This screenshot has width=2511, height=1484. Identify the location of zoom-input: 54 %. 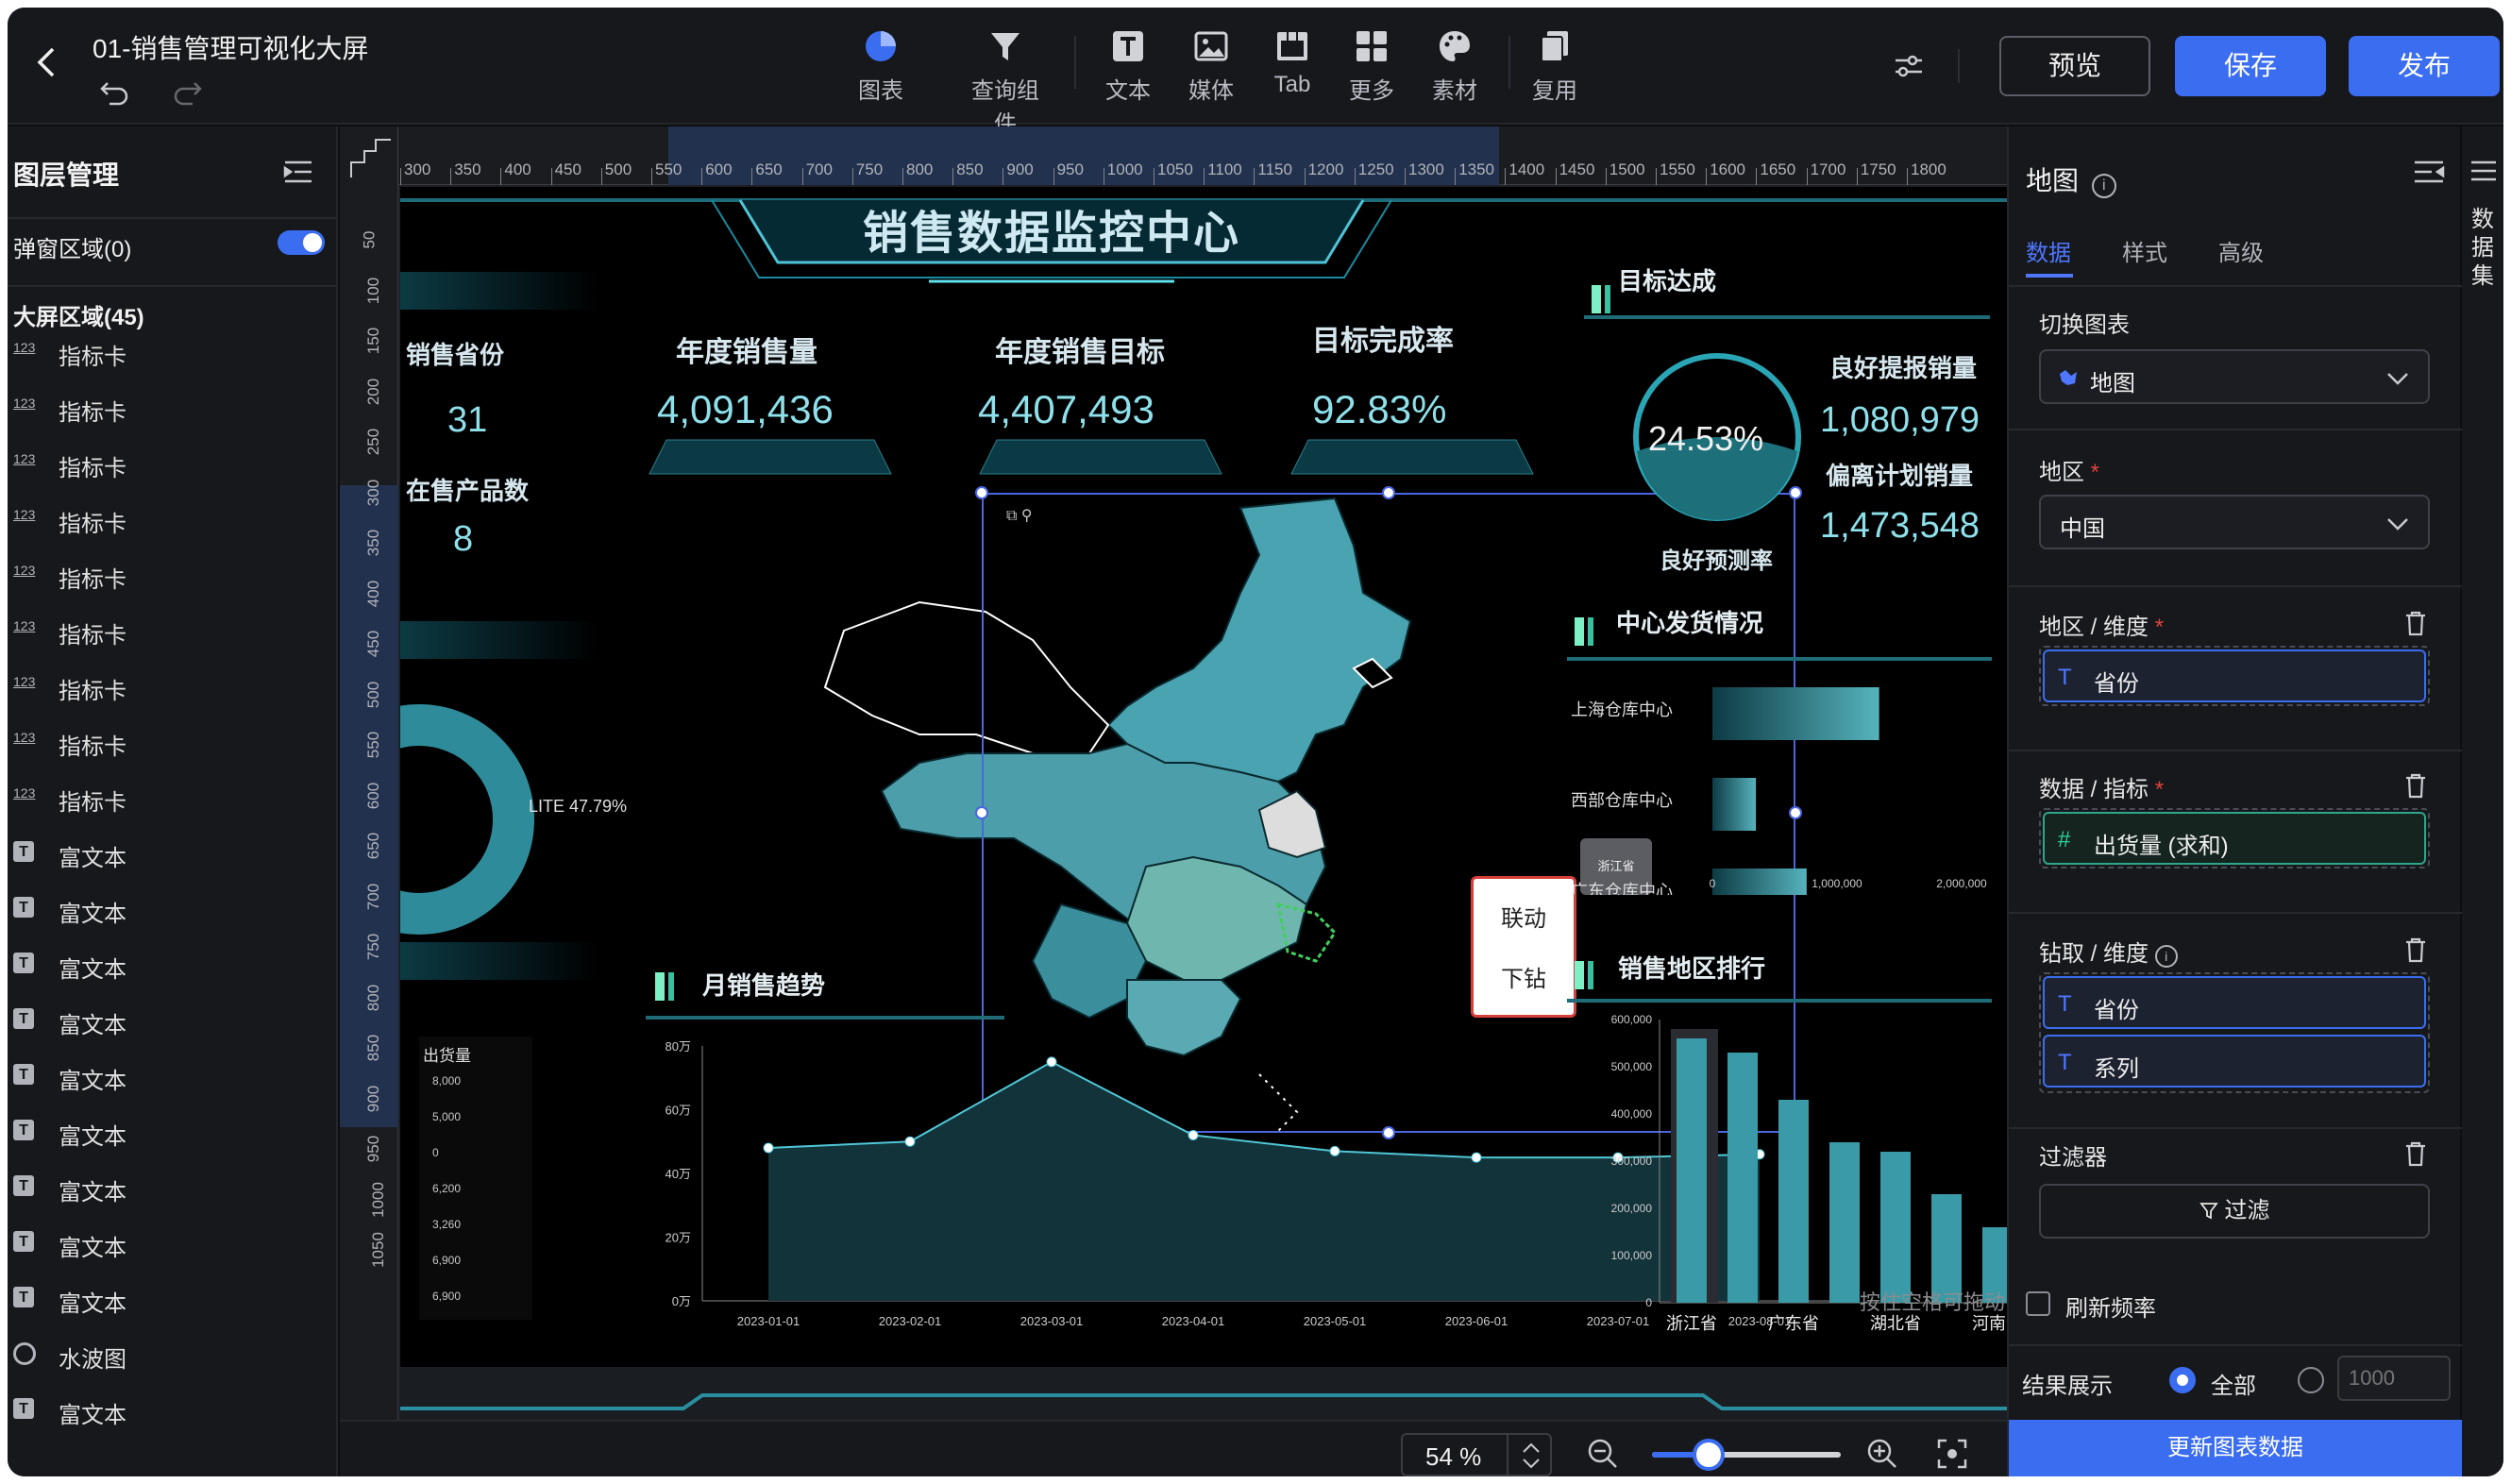
(1476, 1454).